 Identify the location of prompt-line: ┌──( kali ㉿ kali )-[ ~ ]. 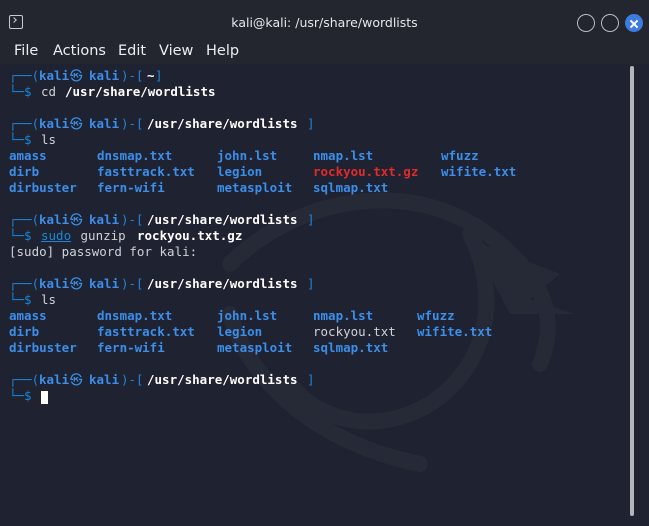
(86, 75).